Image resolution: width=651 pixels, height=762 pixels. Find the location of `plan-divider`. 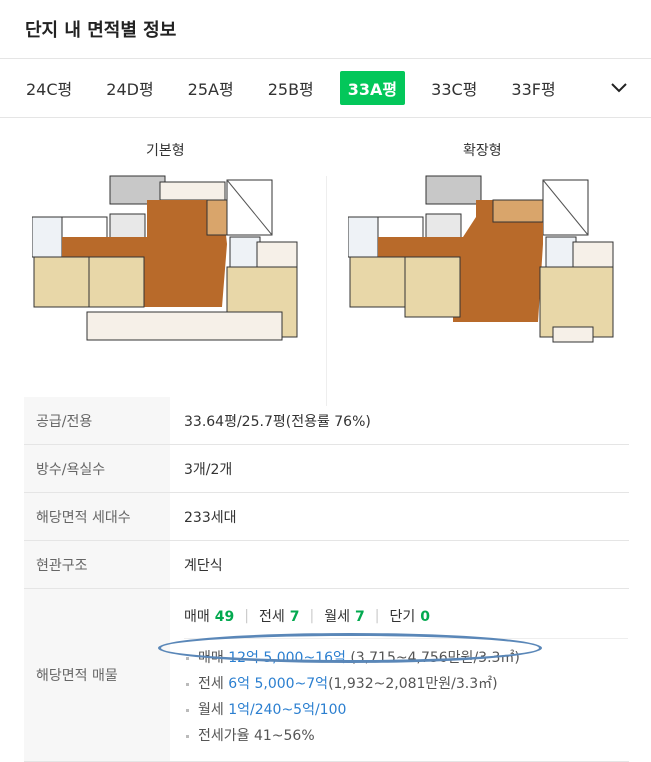

plan-divider is located at coordinates (326, 291).